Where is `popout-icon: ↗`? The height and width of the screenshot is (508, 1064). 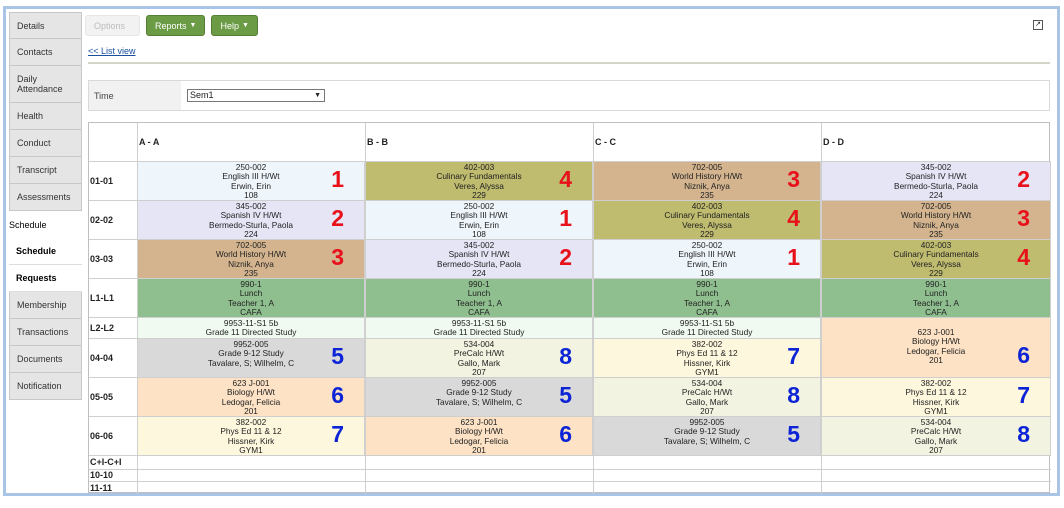 popout-icon: ↗ is located at coordinates (1038, 25).